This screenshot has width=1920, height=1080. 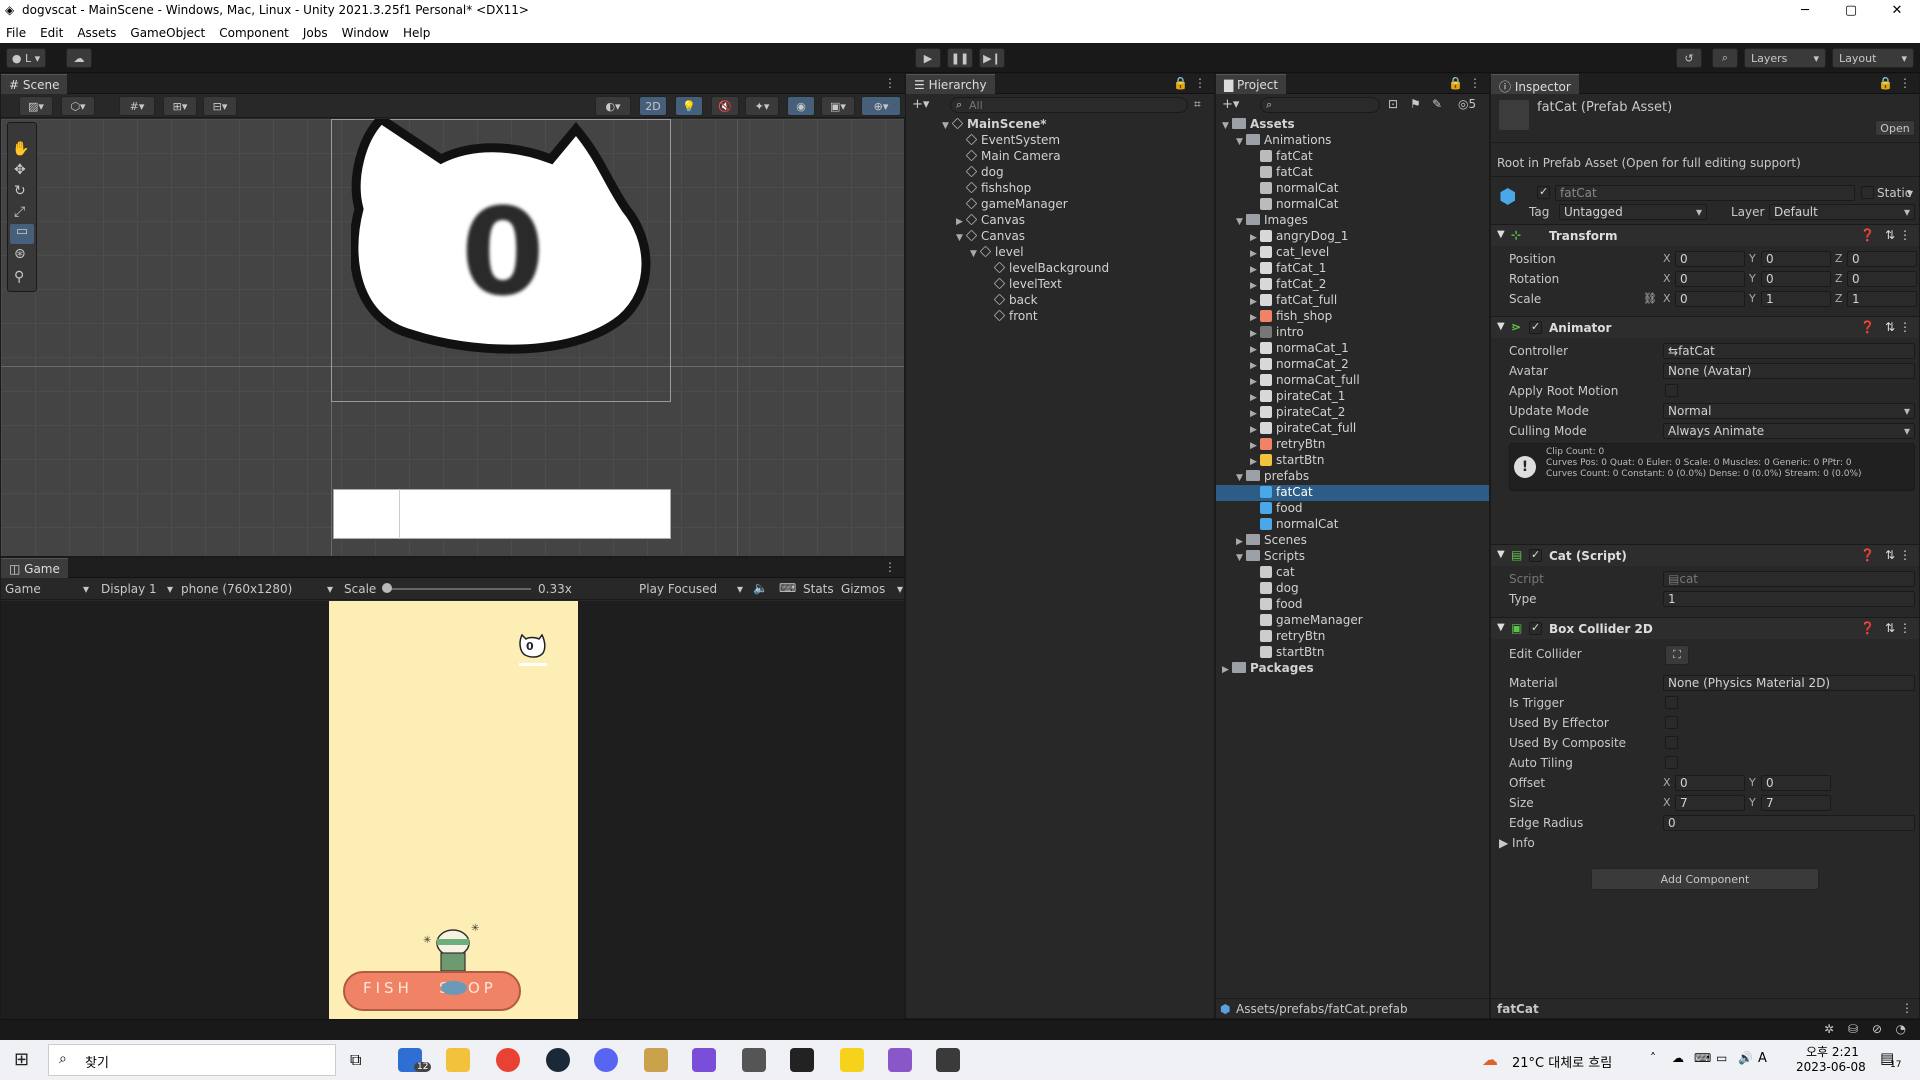 What do you see at coordinates (1352, 365) in the screenshot?
I see `project-item: ▶ normaCat_2` at bounding box center [1352, 365].